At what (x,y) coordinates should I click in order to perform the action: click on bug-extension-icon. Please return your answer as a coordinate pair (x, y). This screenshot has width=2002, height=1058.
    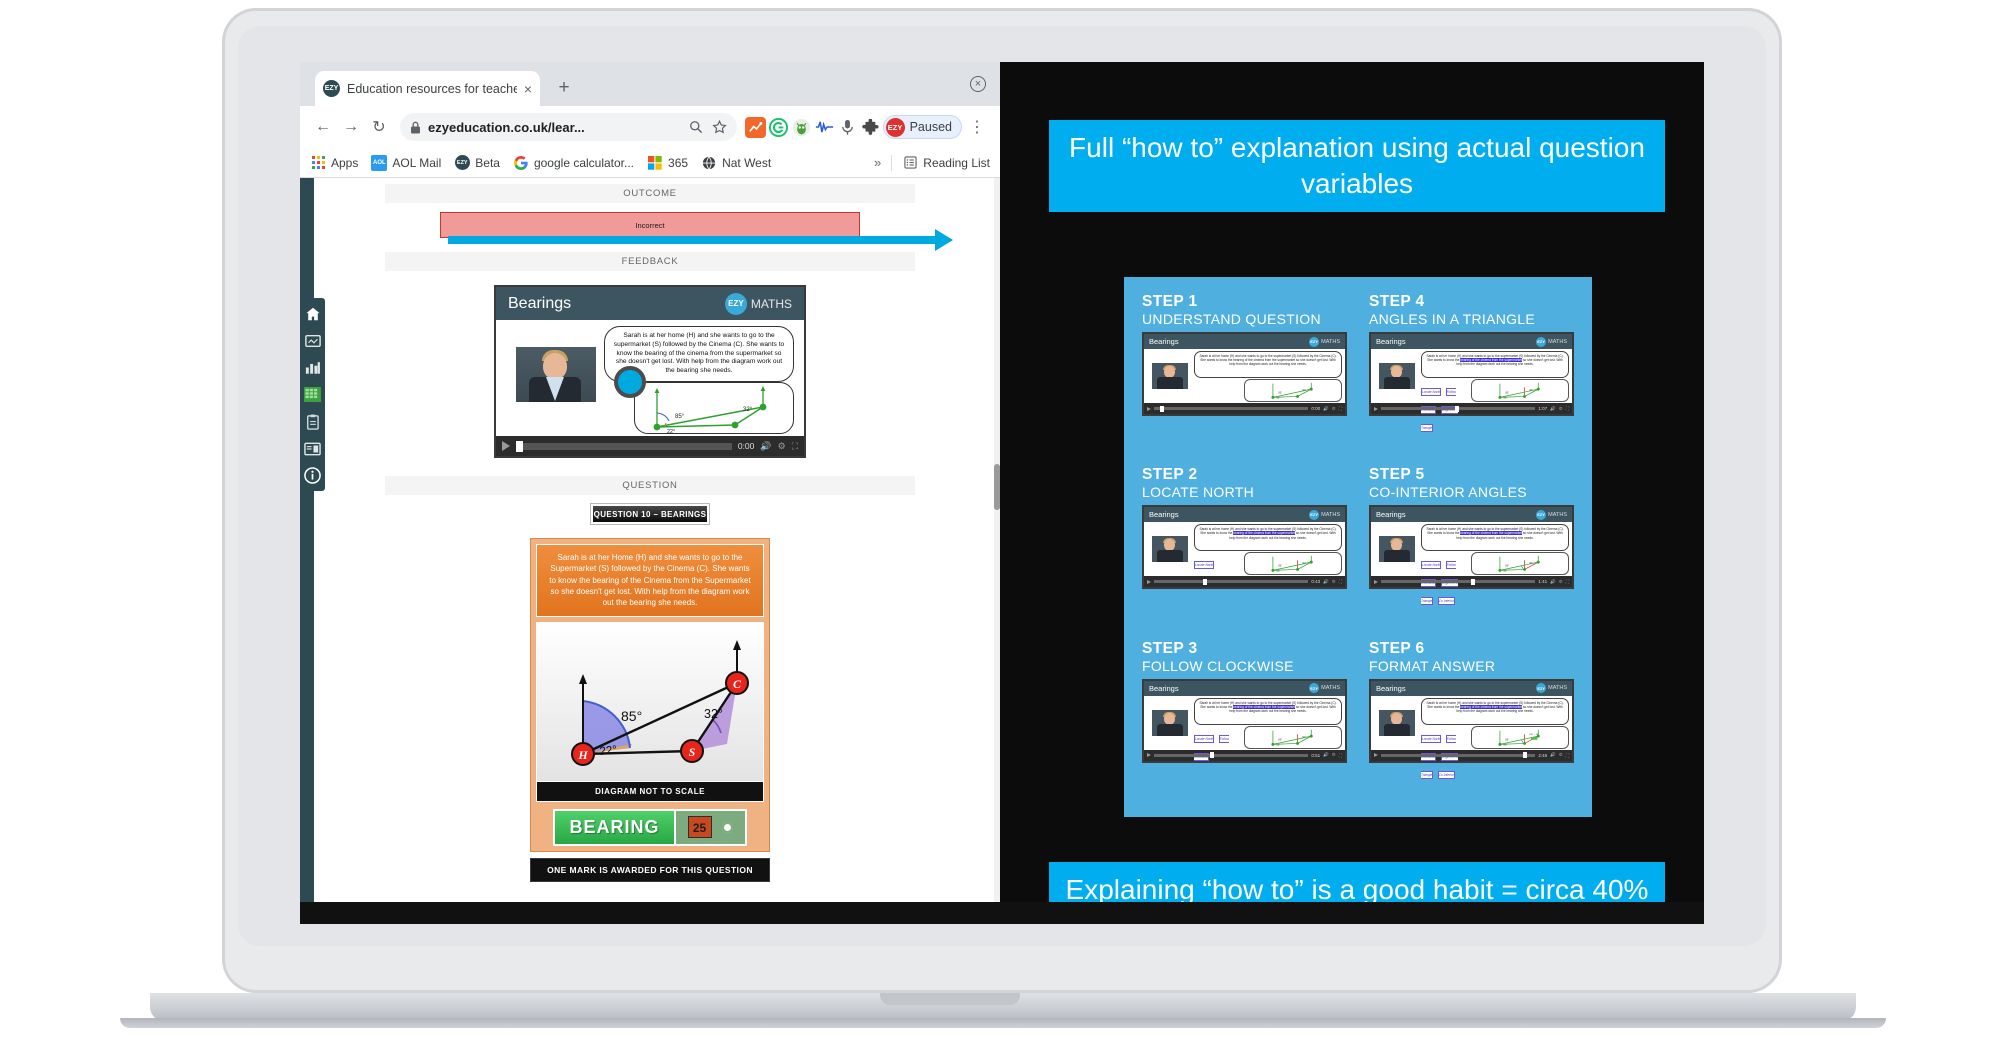
    Looking at the image, I should click on (801, 127).